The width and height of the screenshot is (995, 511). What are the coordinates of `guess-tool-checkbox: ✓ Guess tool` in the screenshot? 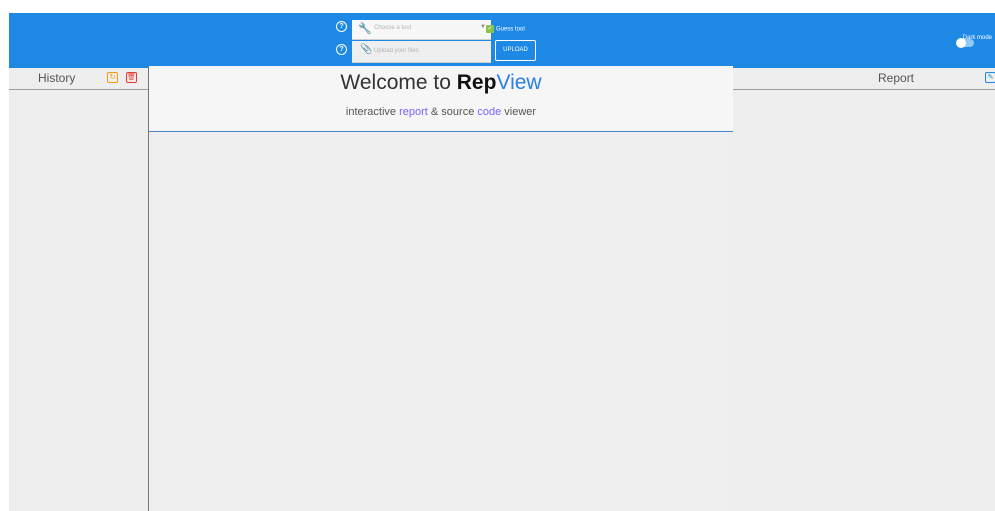 It's located at (505, 29).